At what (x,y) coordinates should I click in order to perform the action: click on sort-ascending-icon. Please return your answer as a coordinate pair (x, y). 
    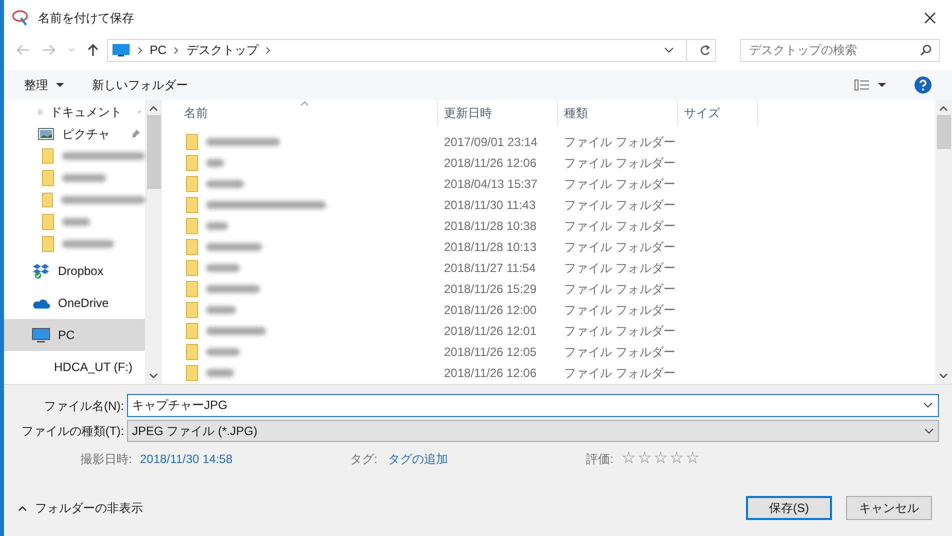
    Looking at the image, I should click on (304, 103).